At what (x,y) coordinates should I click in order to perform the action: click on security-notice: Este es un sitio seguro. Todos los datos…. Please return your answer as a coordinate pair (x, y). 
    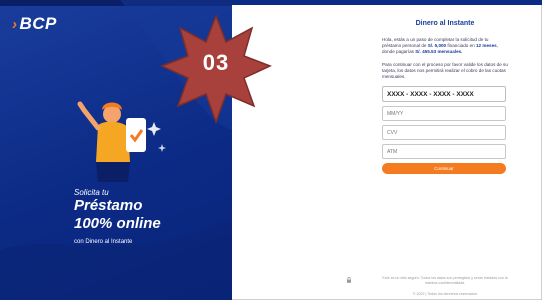
    Looking at the image, I should click on (445, 280).